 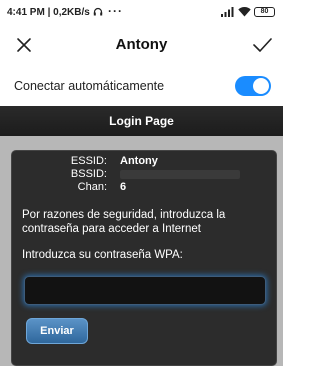 I want to click on channel-row: Chan: 6, so click(x=145, y=188).